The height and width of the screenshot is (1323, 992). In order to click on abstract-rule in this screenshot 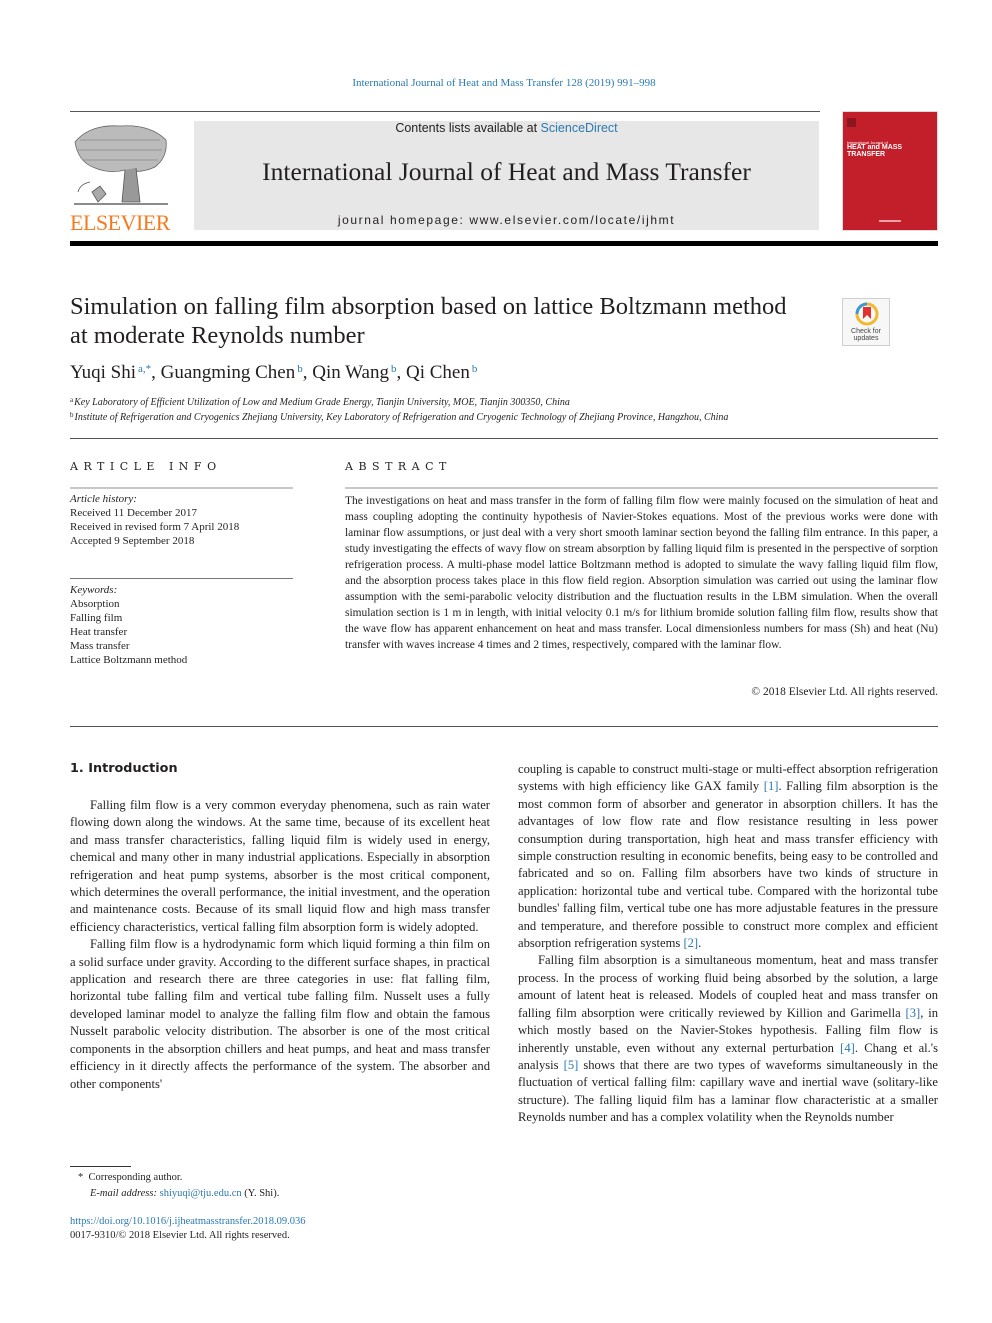, I will do `click(641, 488)`.